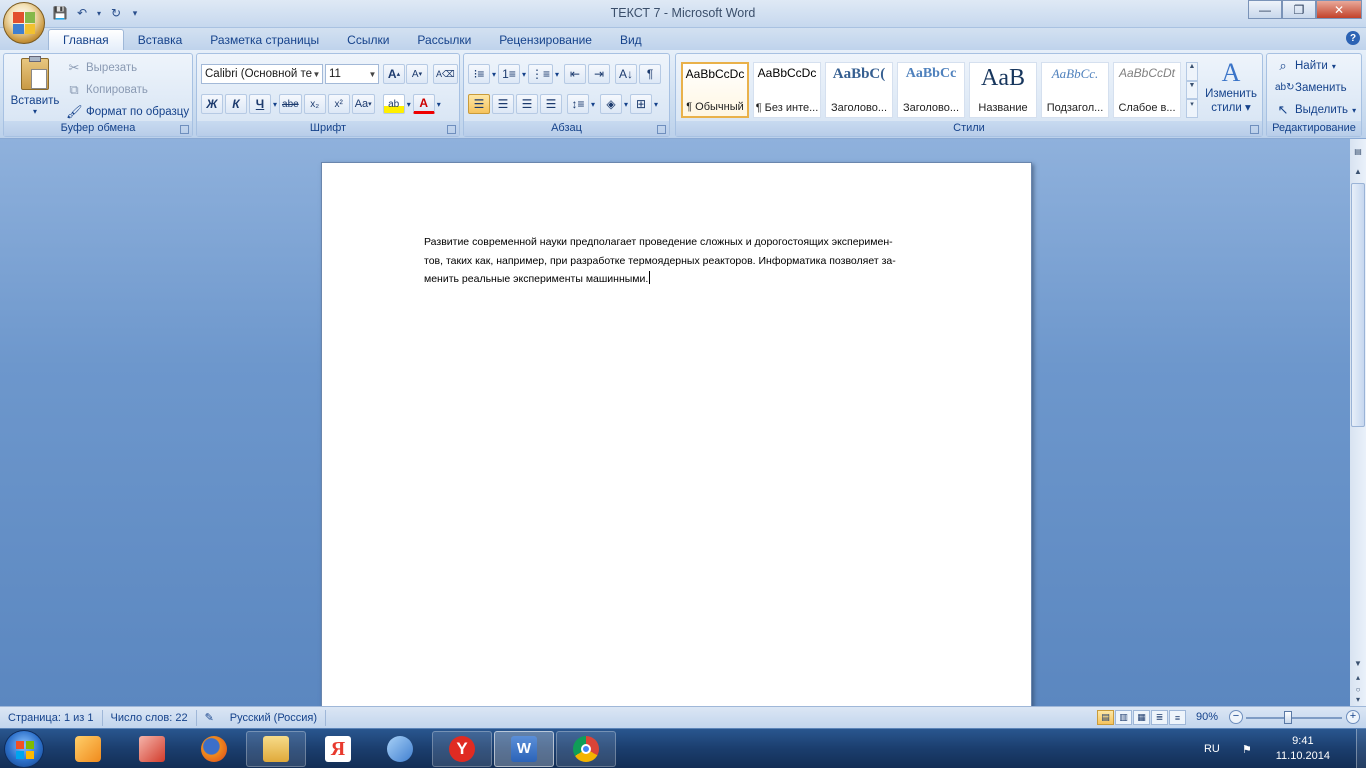 This screenshot has height=768, width=1366. Describe the element at coordinates (1265, 9) in the screenshot. I see `minimize-button: —` at that location.